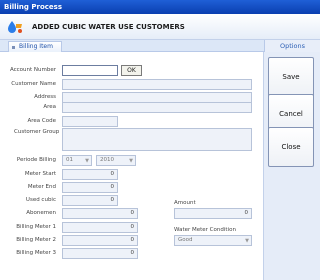 This screenshot has height=280, width=320. Describe the element at coordinates (108, 27) in the screenshot. I see `page-title: ADDED CUBIC WATER USE CUSTOMERS` at that location.